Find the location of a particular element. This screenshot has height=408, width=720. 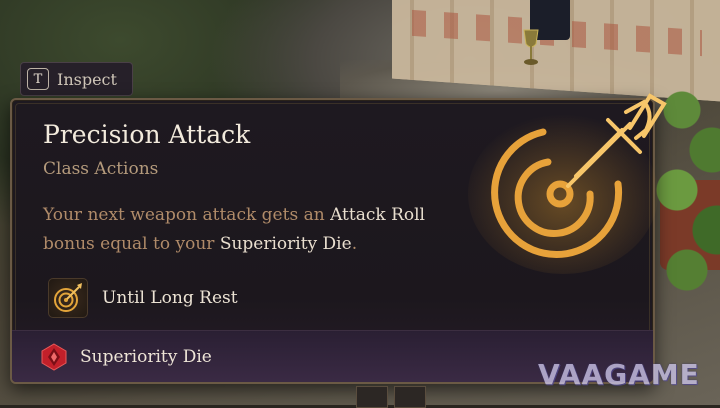

inspect-label: Inspect is located at coordinates (87, 79).